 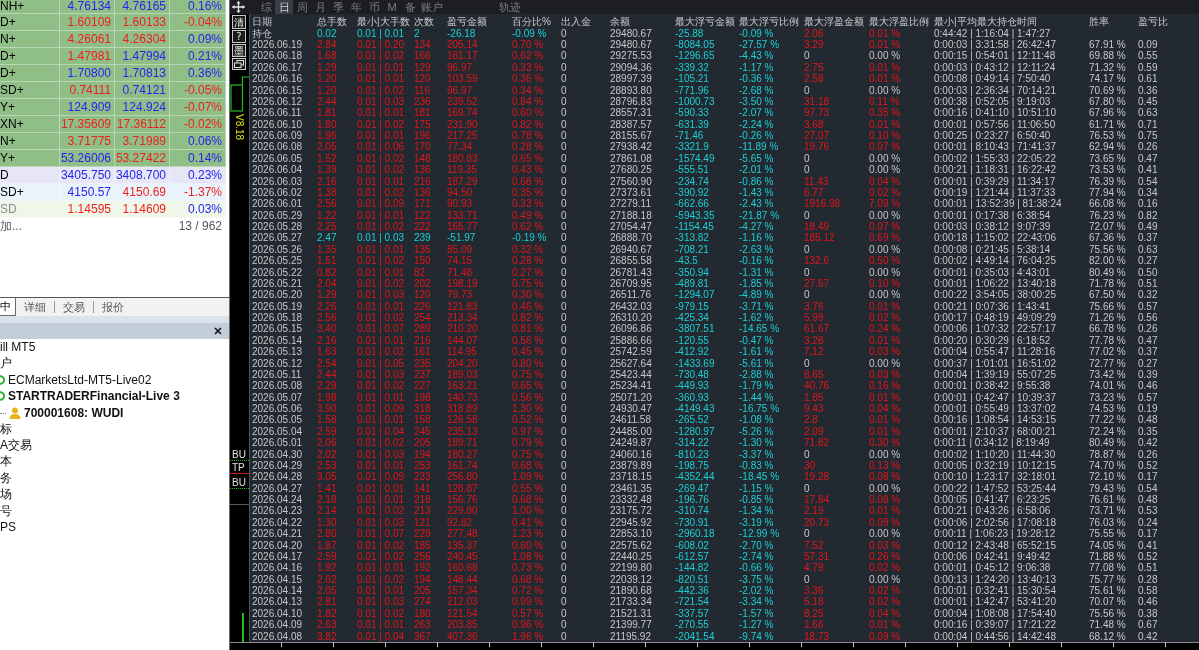 I want to click on tree-item: PS, so click(x=8, y=527).